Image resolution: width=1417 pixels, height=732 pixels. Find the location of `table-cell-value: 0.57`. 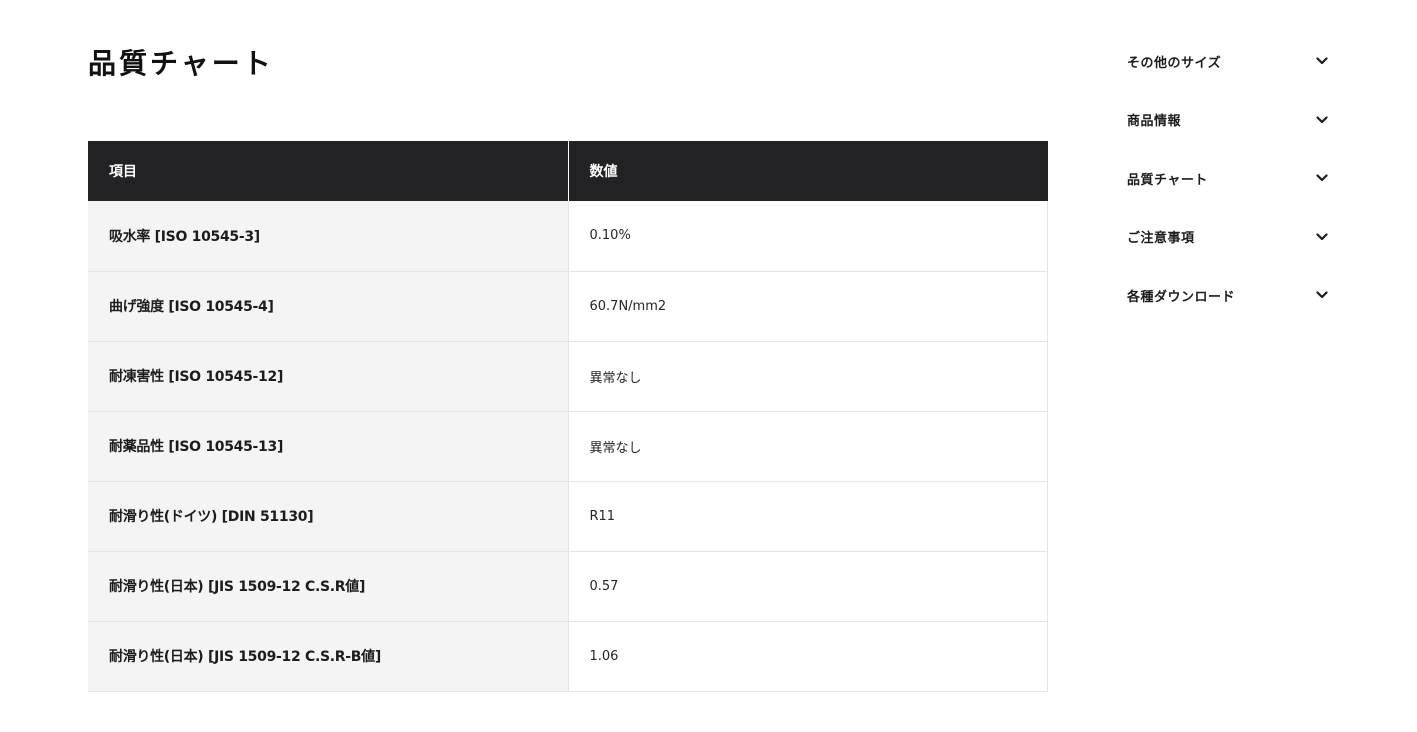

table-cell-value: 0.57 is located at coordinates (808, 586).